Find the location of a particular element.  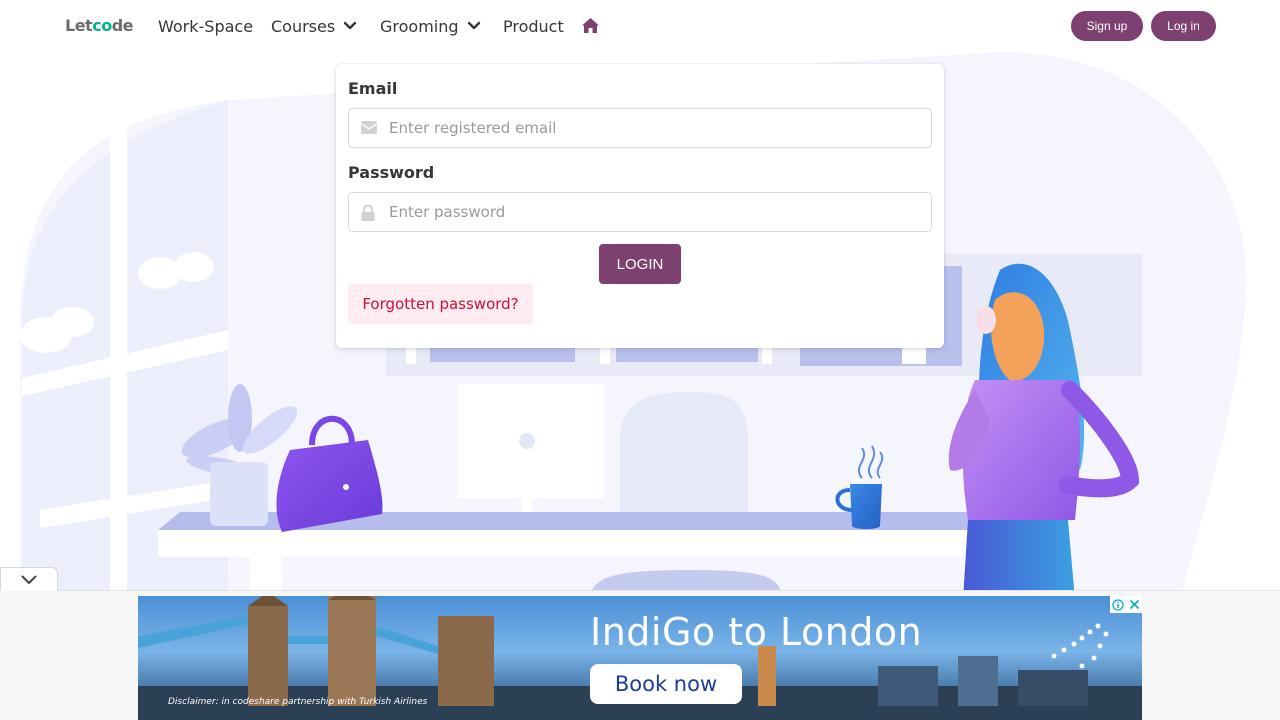

ad-headline: IndiGo to London is located at coordinates (756, 632).